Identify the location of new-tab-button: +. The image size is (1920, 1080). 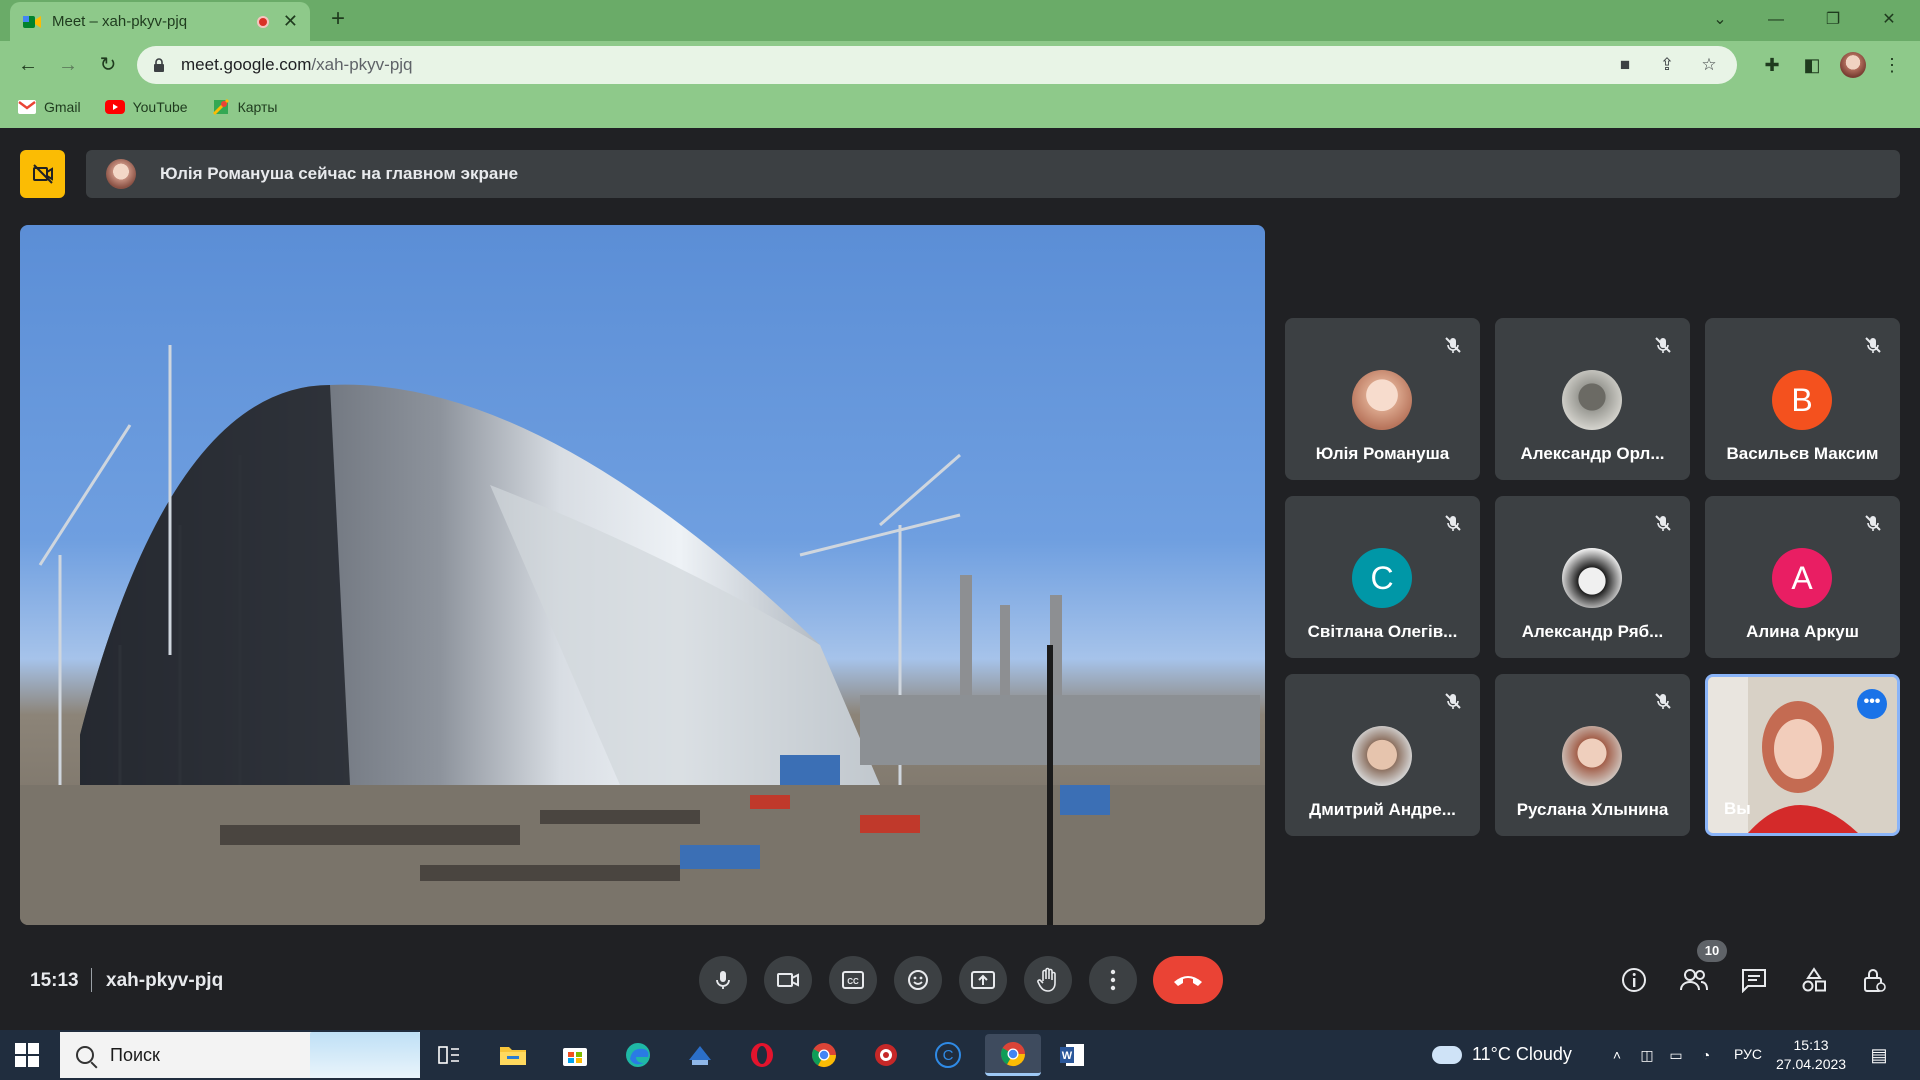
(338, 19).